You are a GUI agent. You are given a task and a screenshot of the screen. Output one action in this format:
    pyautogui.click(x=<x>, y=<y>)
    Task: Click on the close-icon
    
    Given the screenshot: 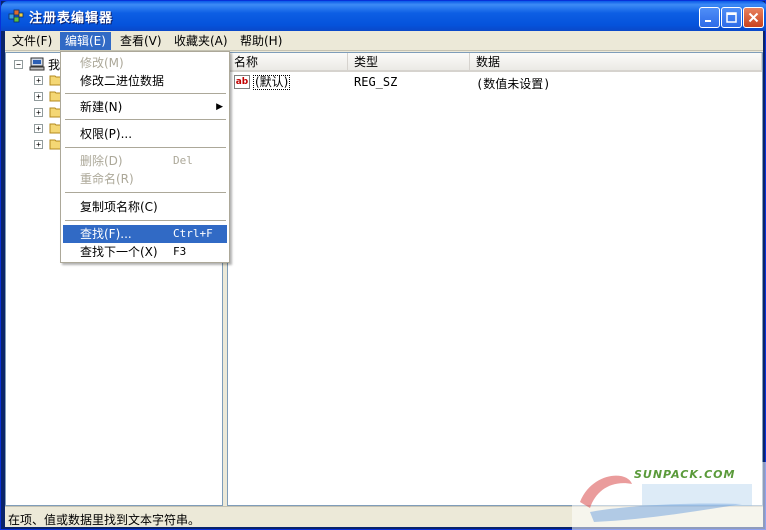 What is the action you would take?
    pyautogui.click(x=753, y=17)
    